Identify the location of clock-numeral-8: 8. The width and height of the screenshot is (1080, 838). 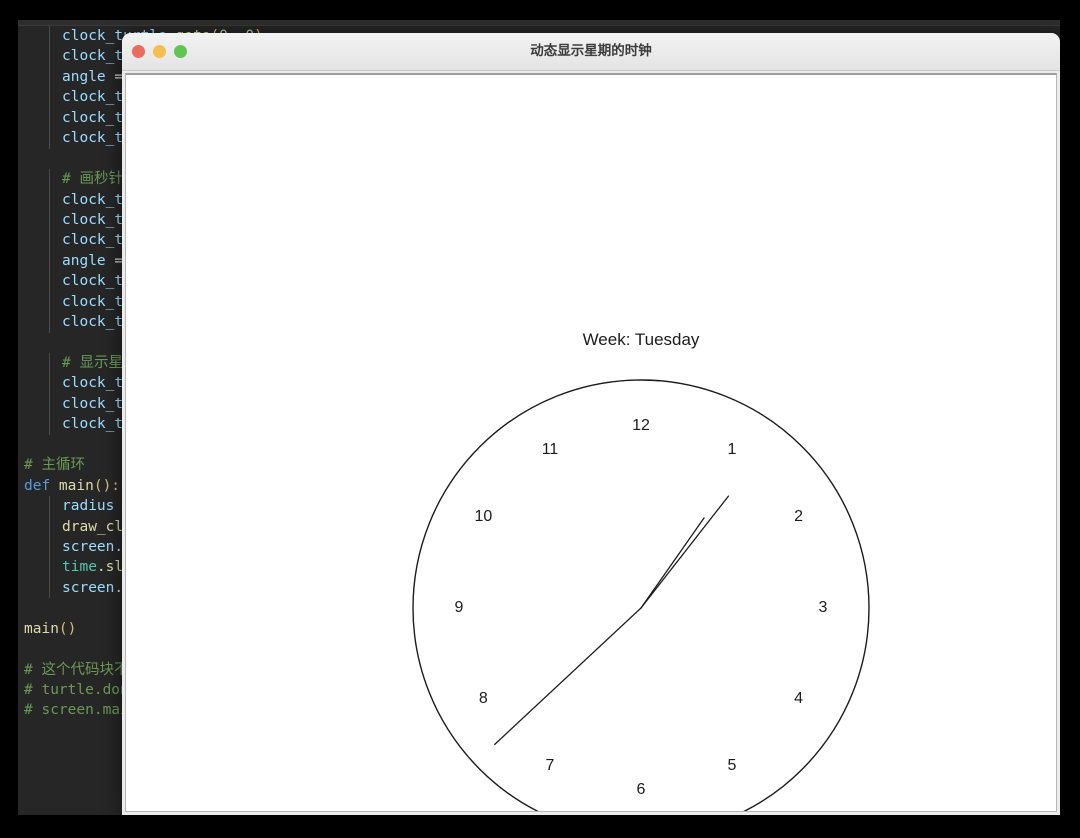
(483, 698).